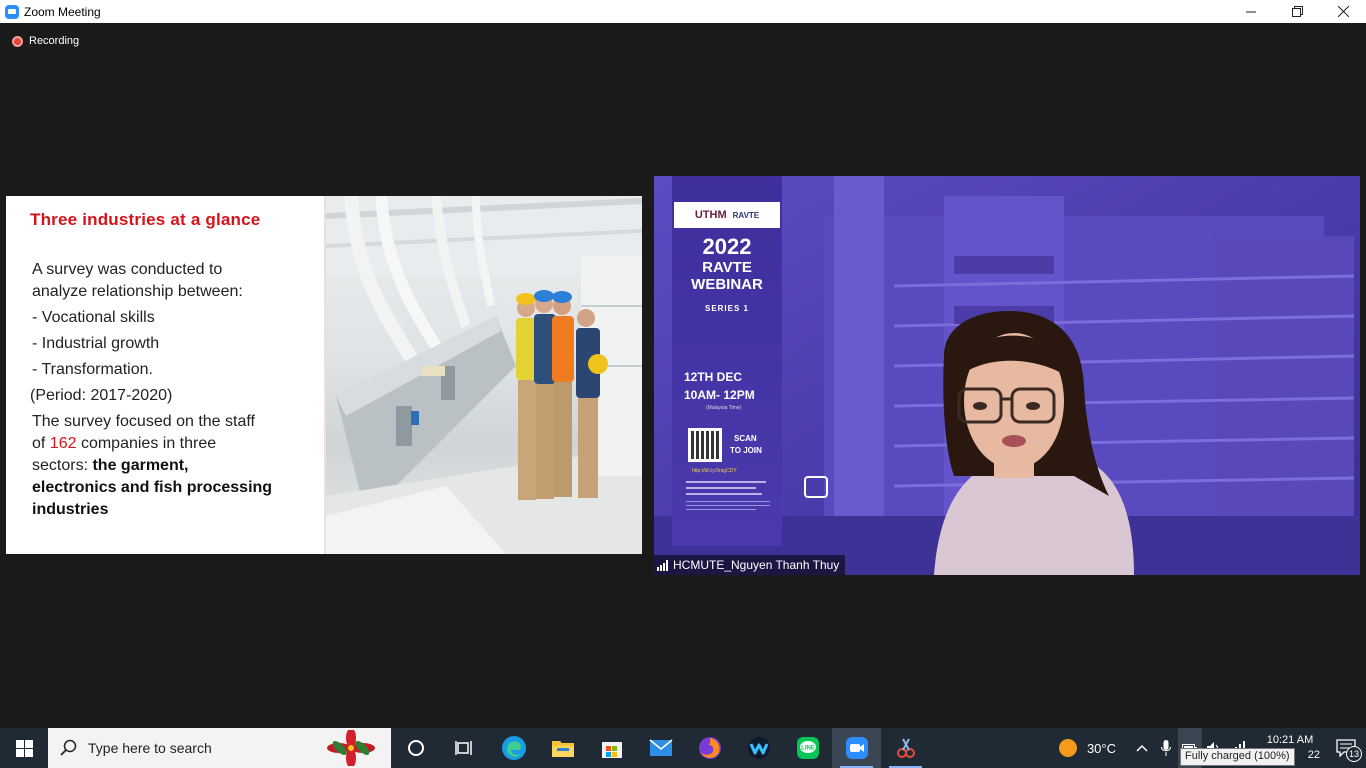 This screenshot has height=768, width=1366. I want to click on webex-icon, so click(758, 748).